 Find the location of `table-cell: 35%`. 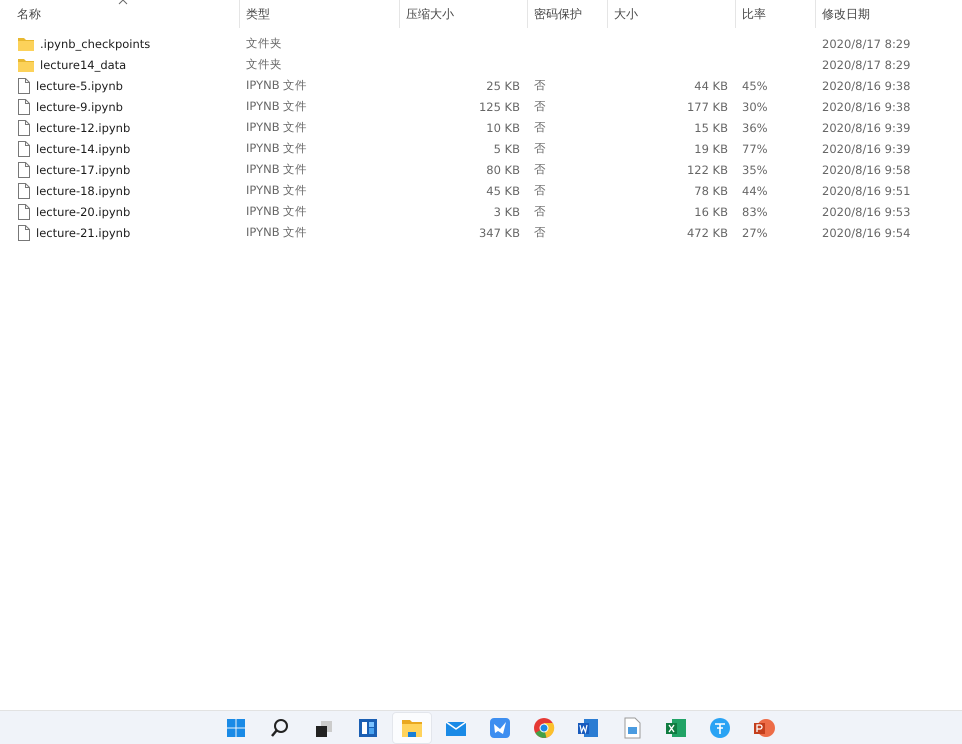

table-cell: 35% is located at coordinates (755, 169).